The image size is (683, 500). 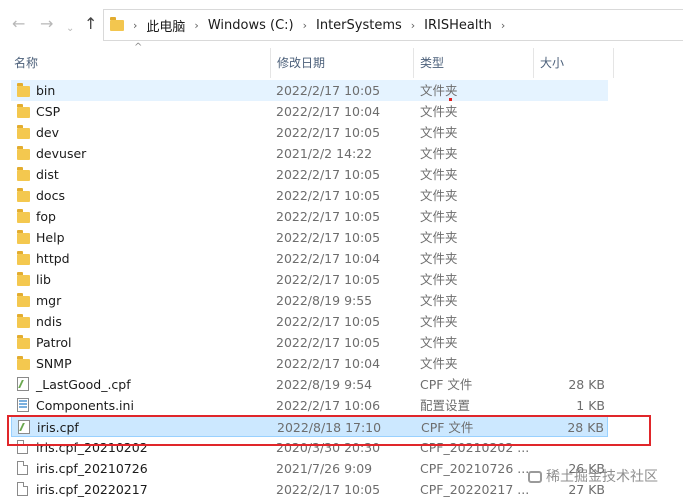 I want to click on file-row: Patrol 2022/2/17 10:05 文件夹, so click(x=309, y=342).